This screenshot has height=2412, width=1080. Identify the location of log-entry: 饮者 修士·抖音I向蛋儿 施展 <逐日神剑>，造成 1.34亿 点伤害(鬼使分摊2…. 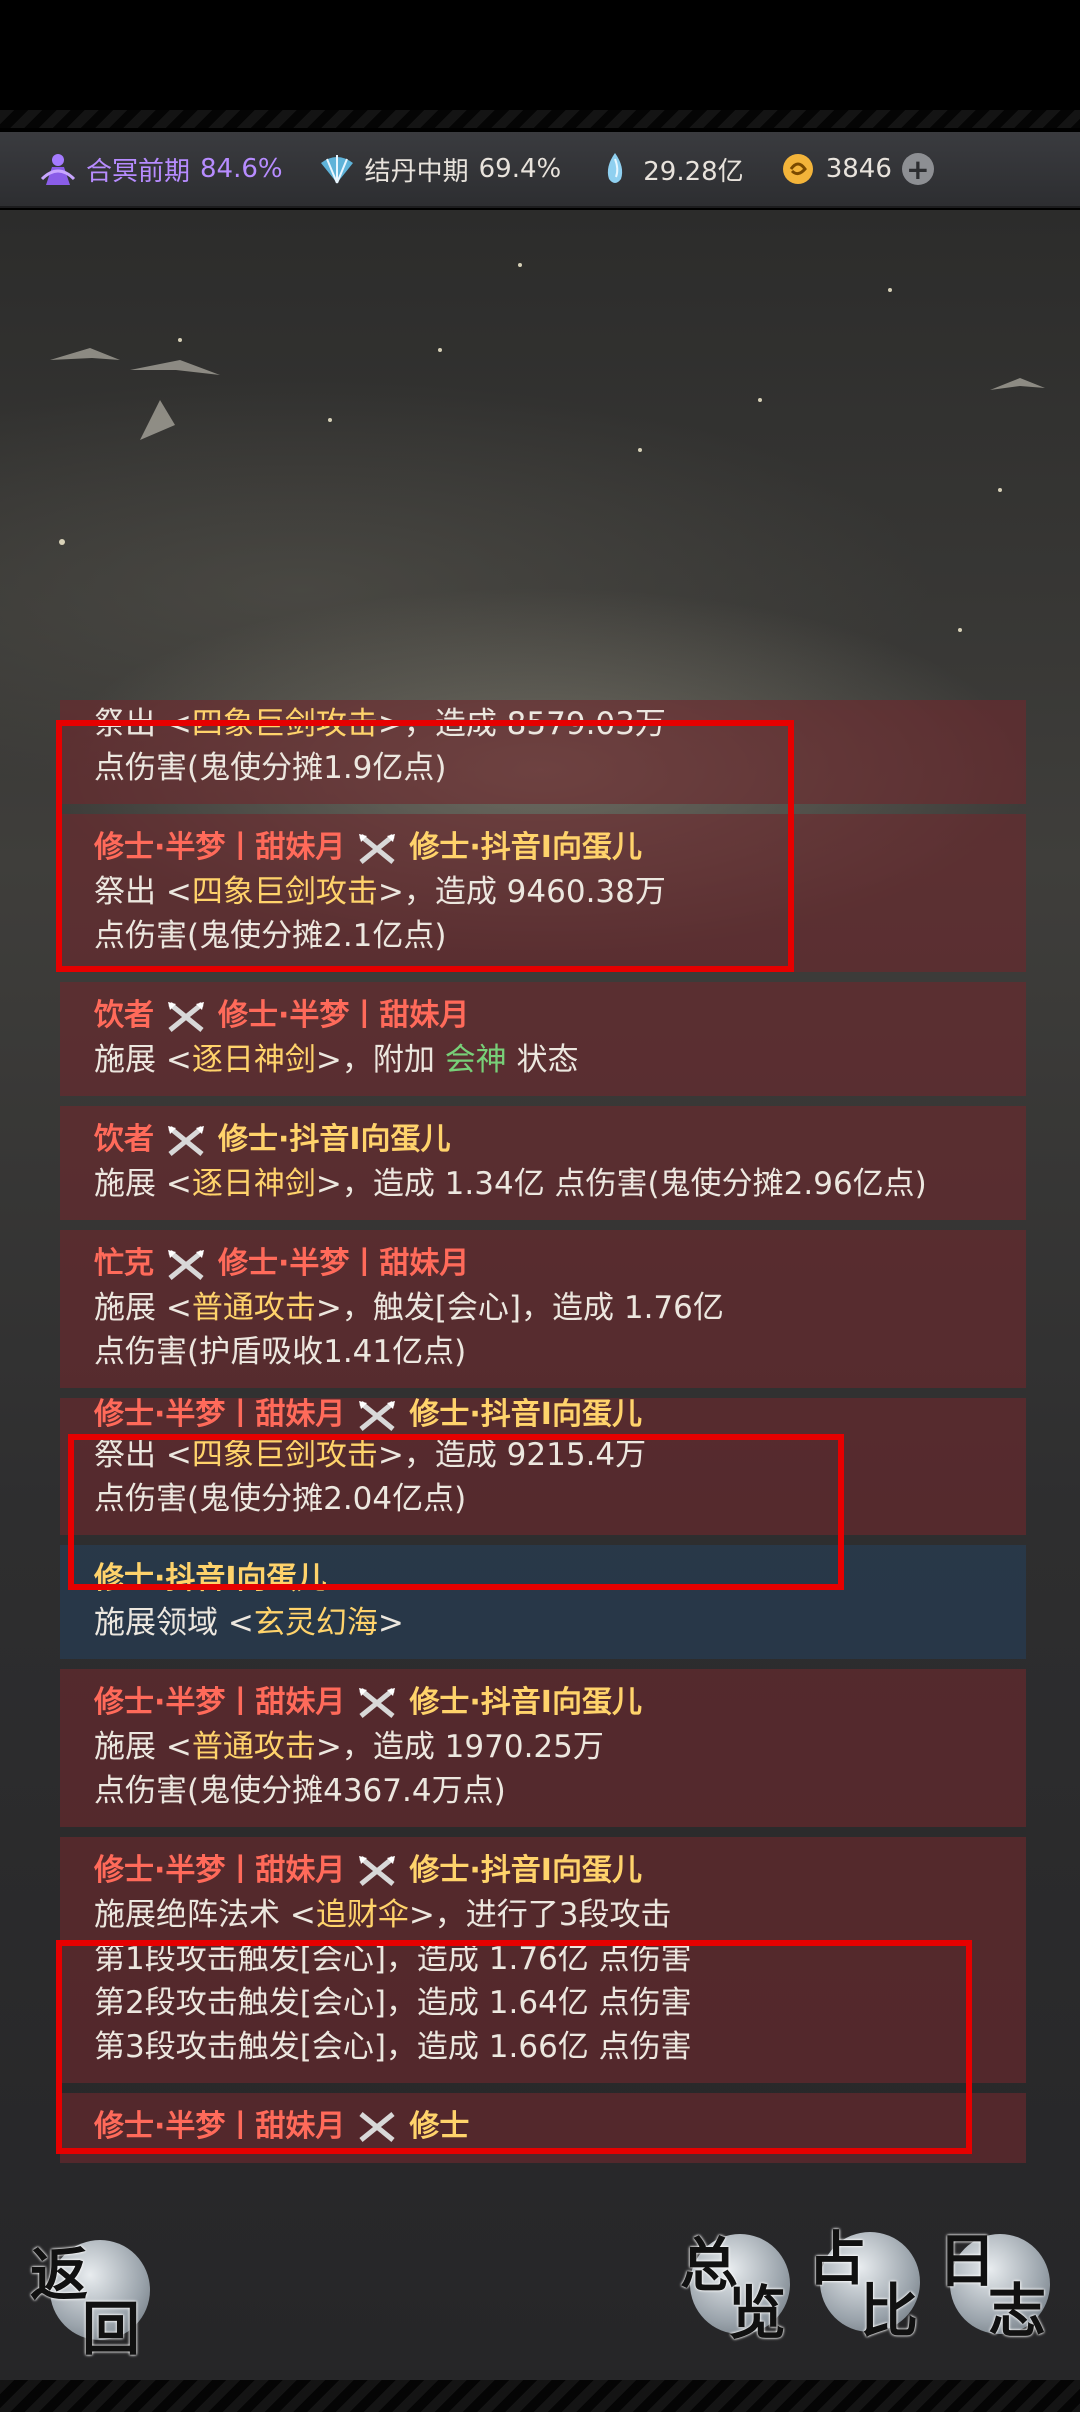
(543, 1163).